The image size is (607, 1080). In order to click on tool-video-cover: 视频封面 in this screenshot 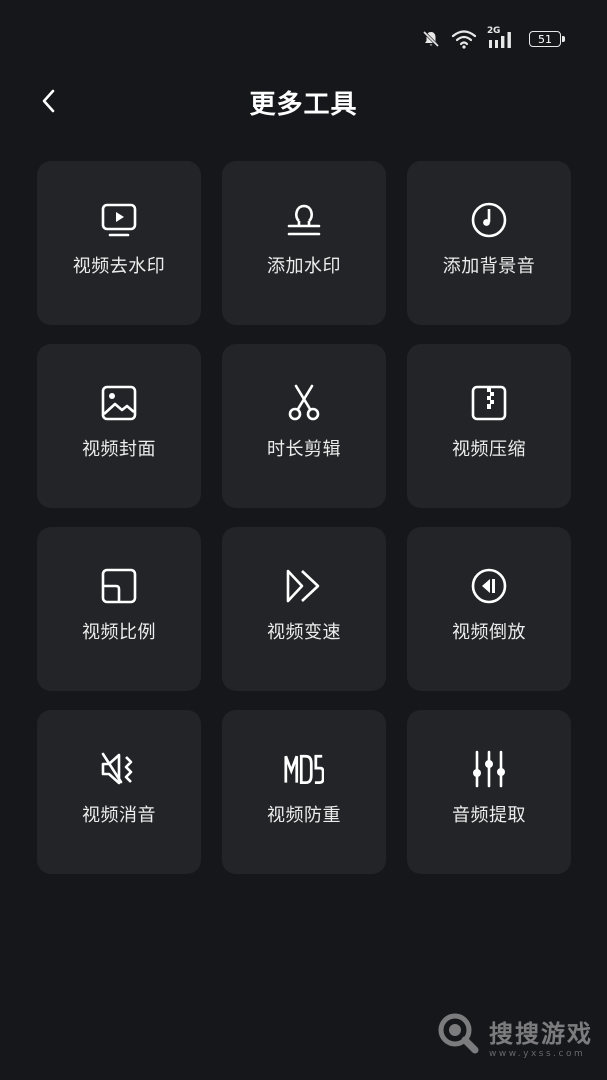, I will do `click(119, 426)`.